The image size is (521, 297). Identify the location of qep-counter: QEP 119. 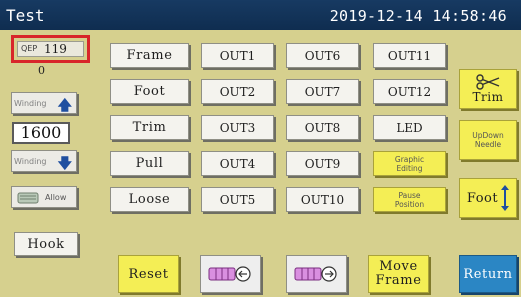
(50, 49).